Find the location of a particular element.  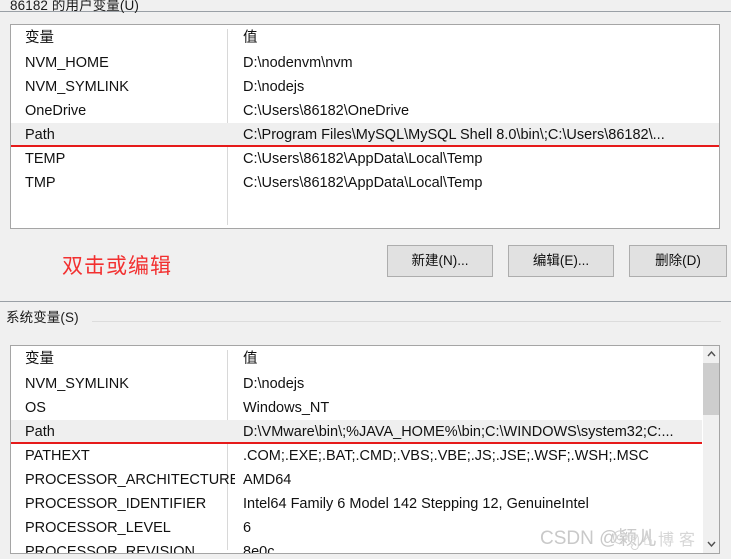

table-row: OS Windows_NT is located at coordinates (365, 408).